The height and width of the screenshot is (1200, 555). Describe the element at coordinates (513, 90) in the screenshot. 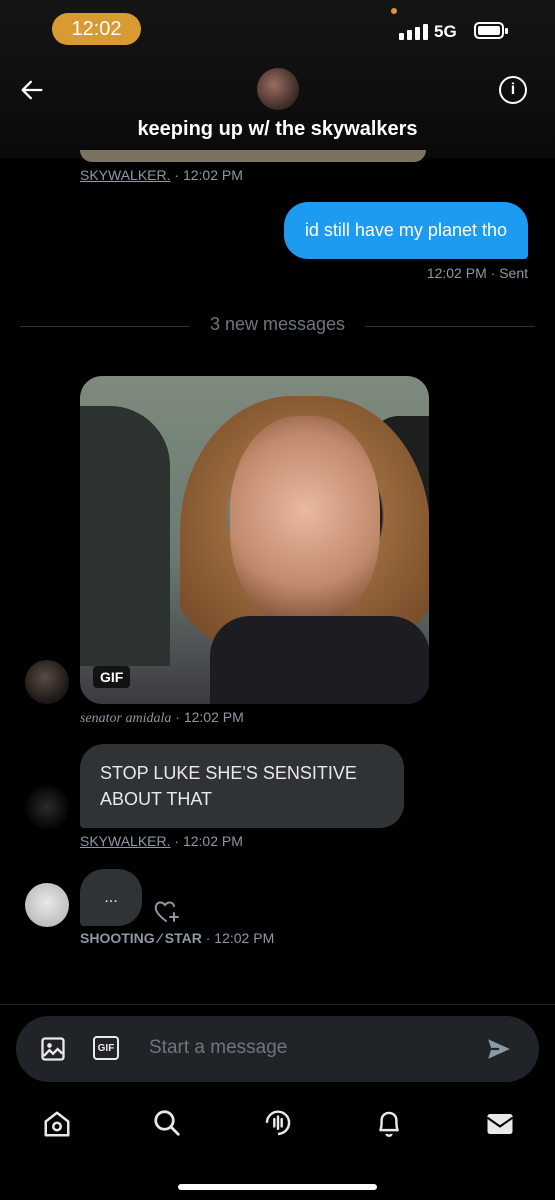

I see `info-icon: i` at that location.